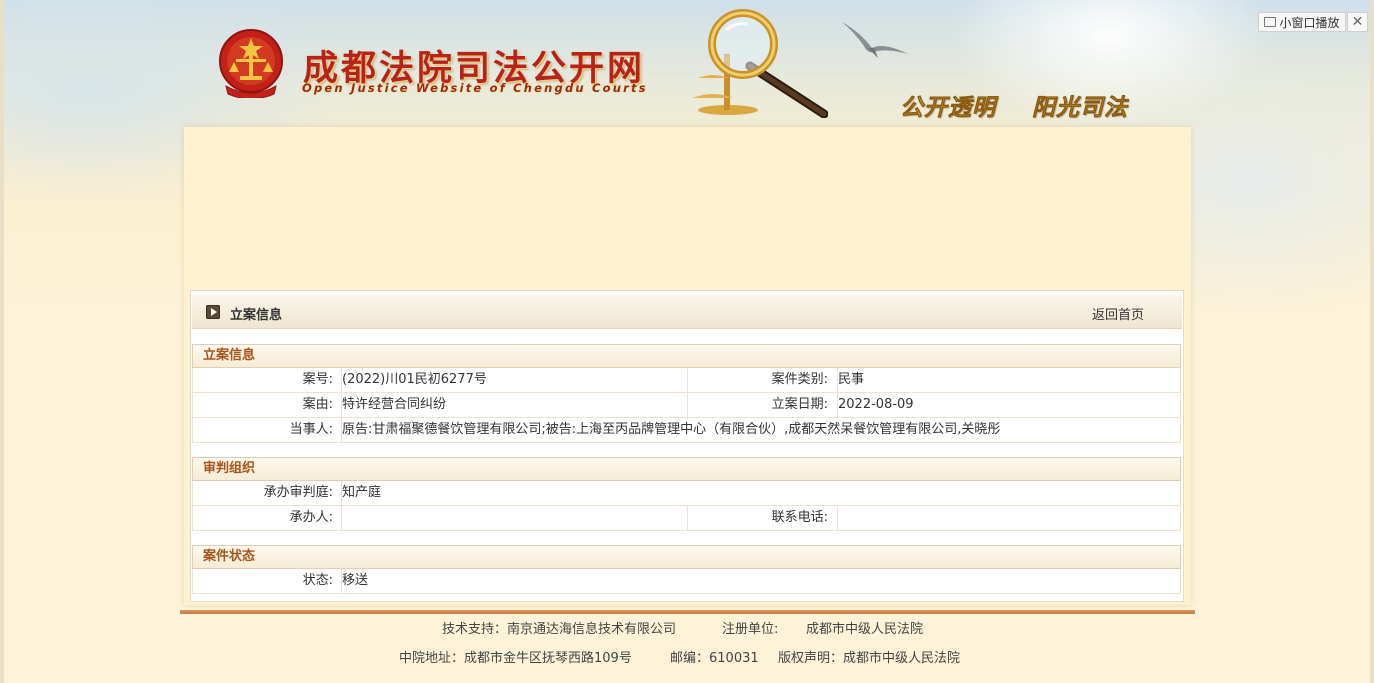 The height and width of the screenshot is (683, 1374). I want to click on status-value: 移送, so click(355, 580).